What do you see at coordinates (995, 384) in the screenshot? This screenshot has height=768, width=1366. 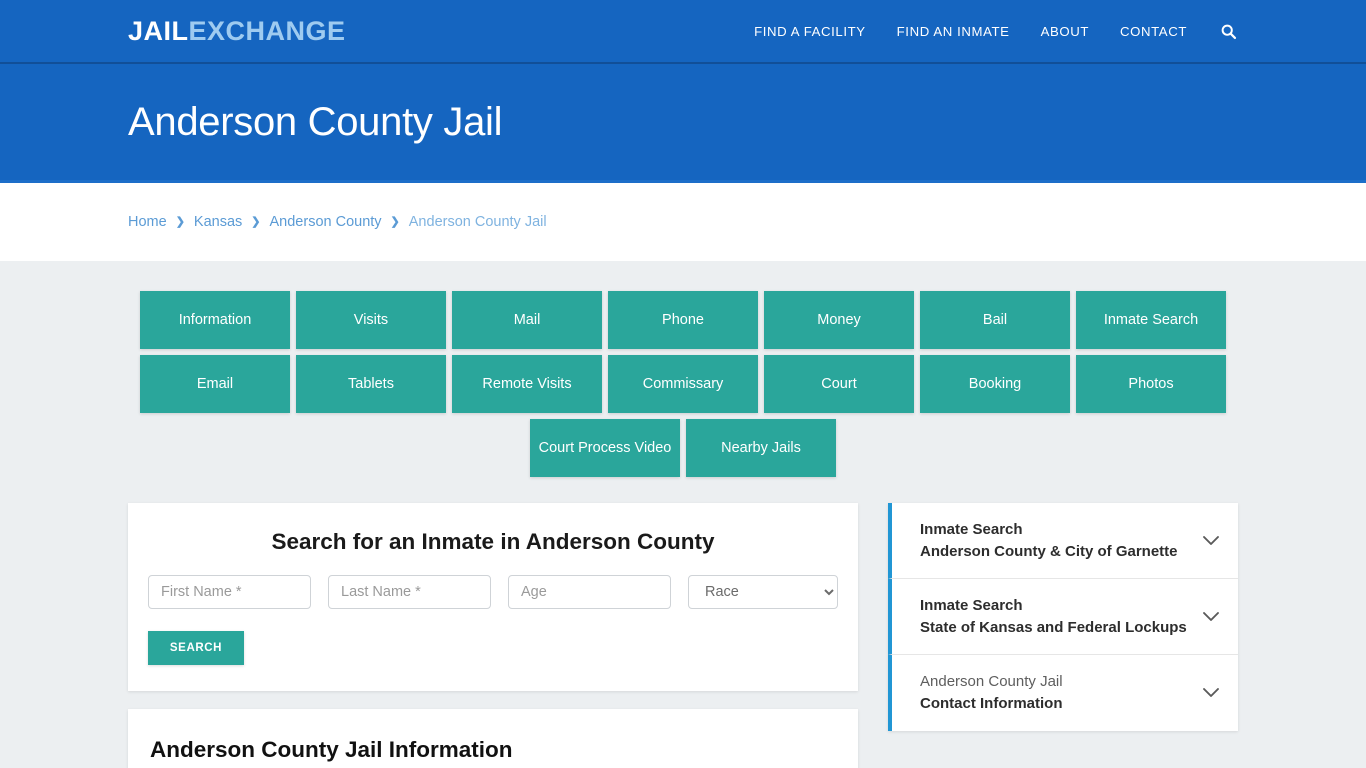 I see `section-button-booking: Booking` at bounding box center [995, 384].